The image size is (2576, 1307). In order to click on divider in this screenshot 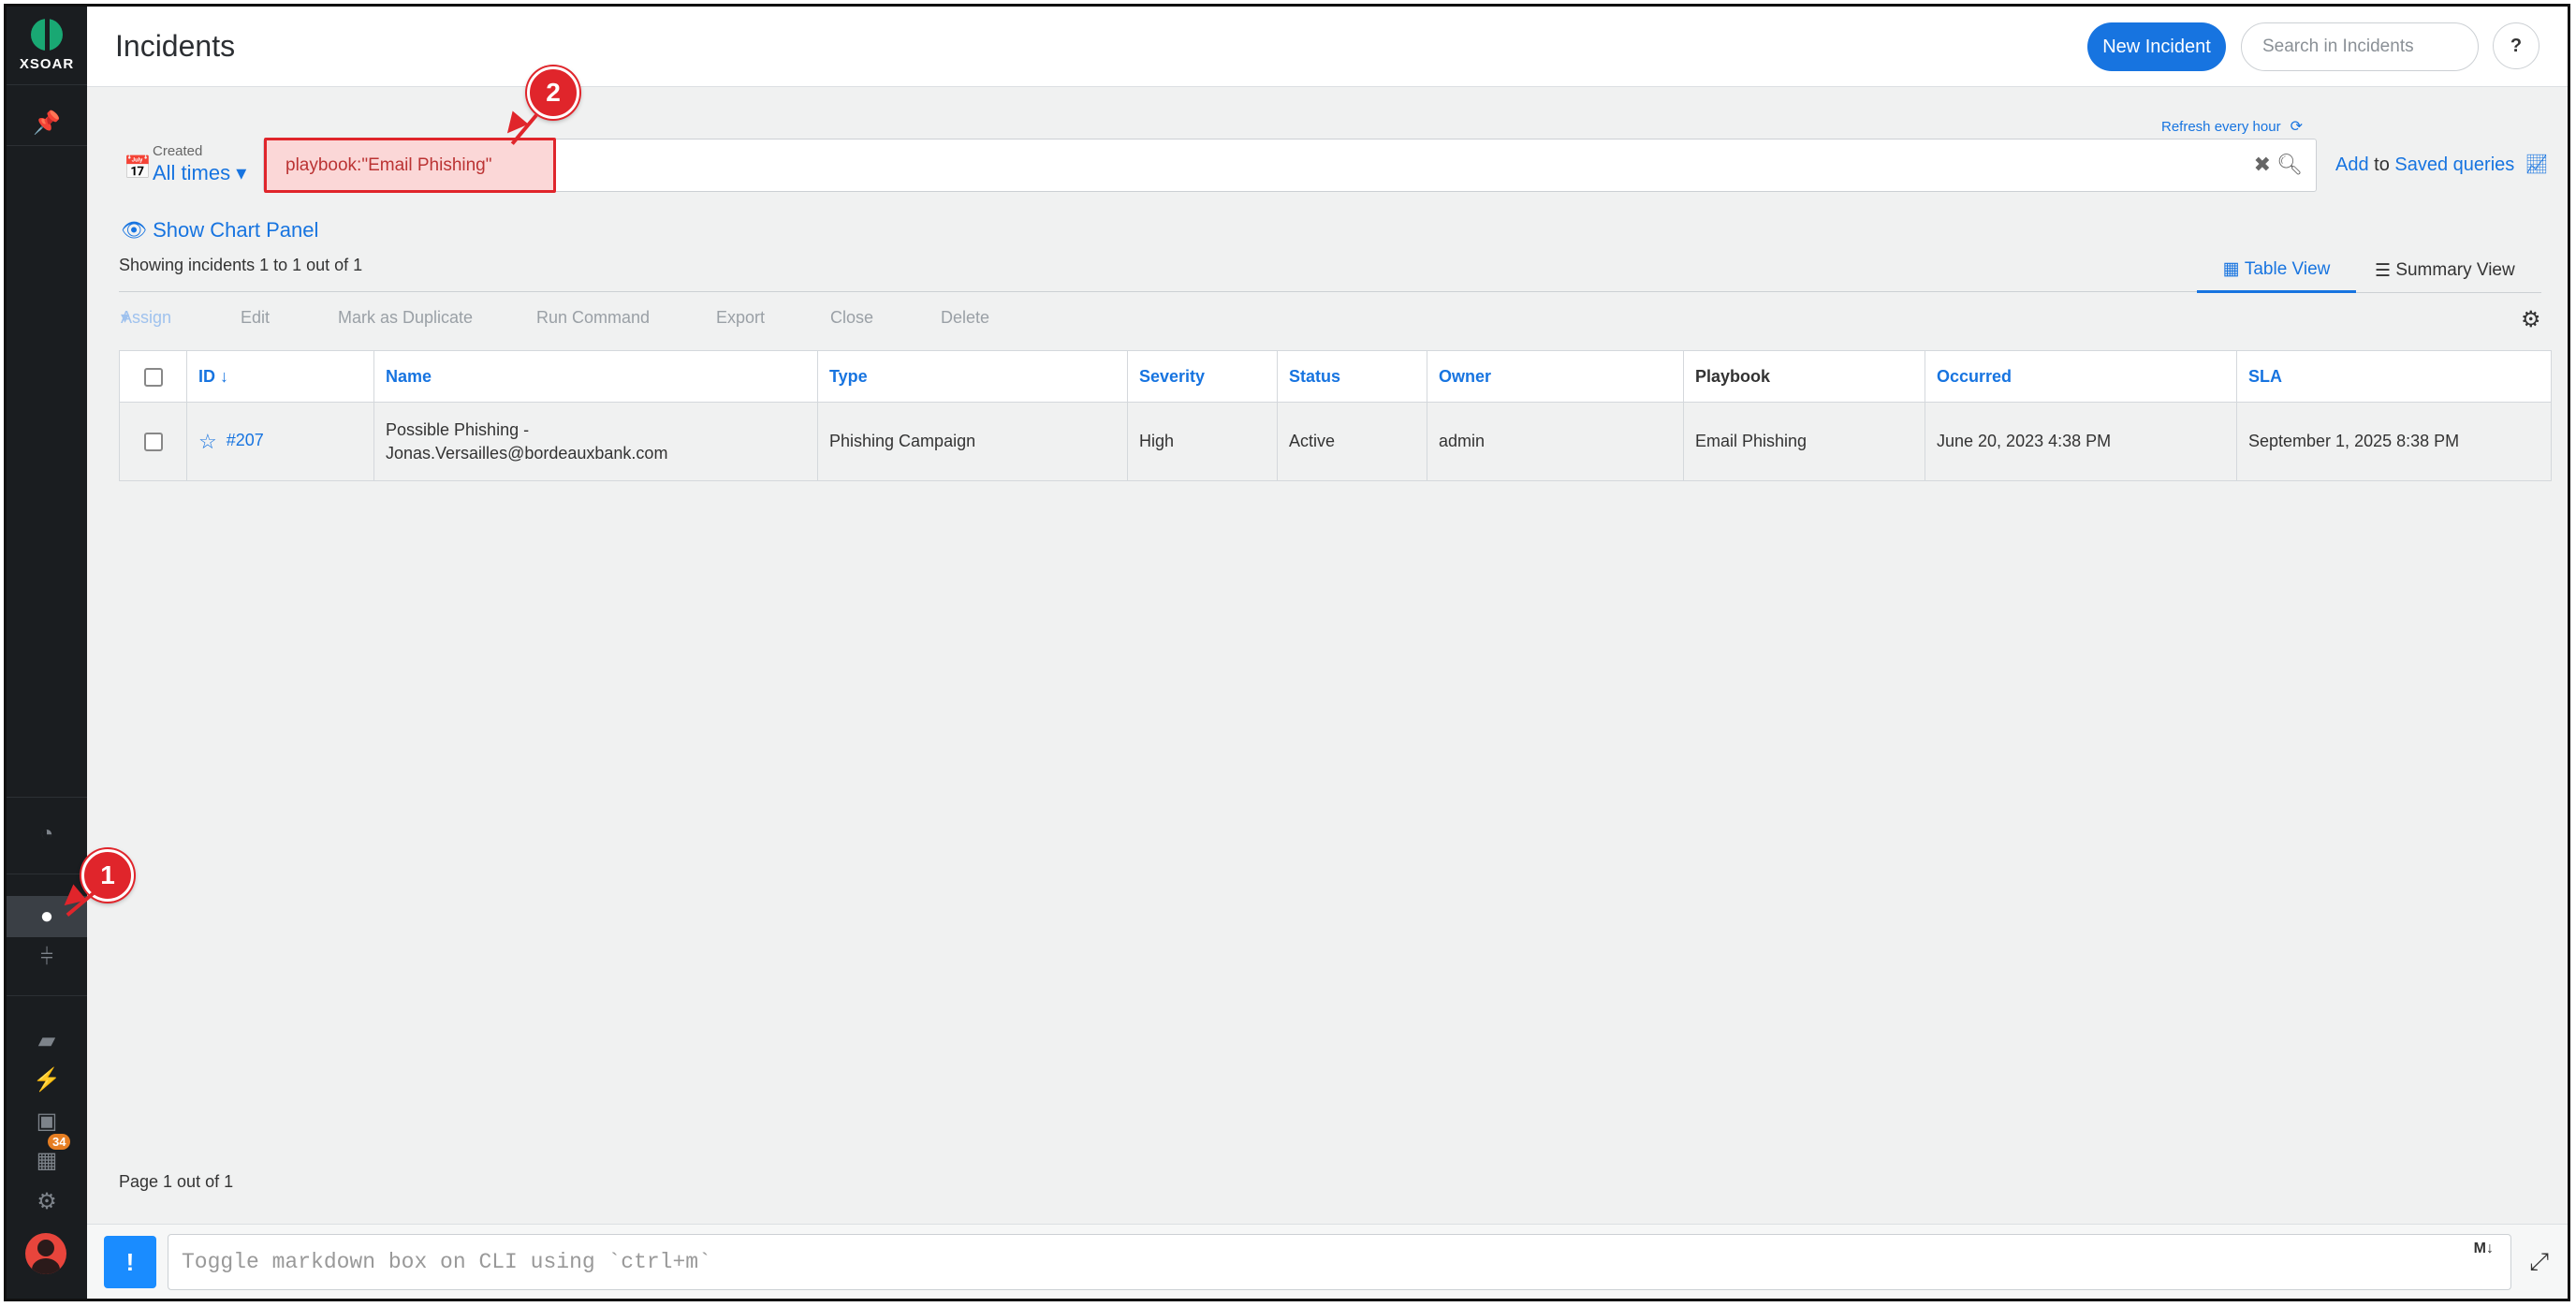, I will do `click(1158, 291)`.